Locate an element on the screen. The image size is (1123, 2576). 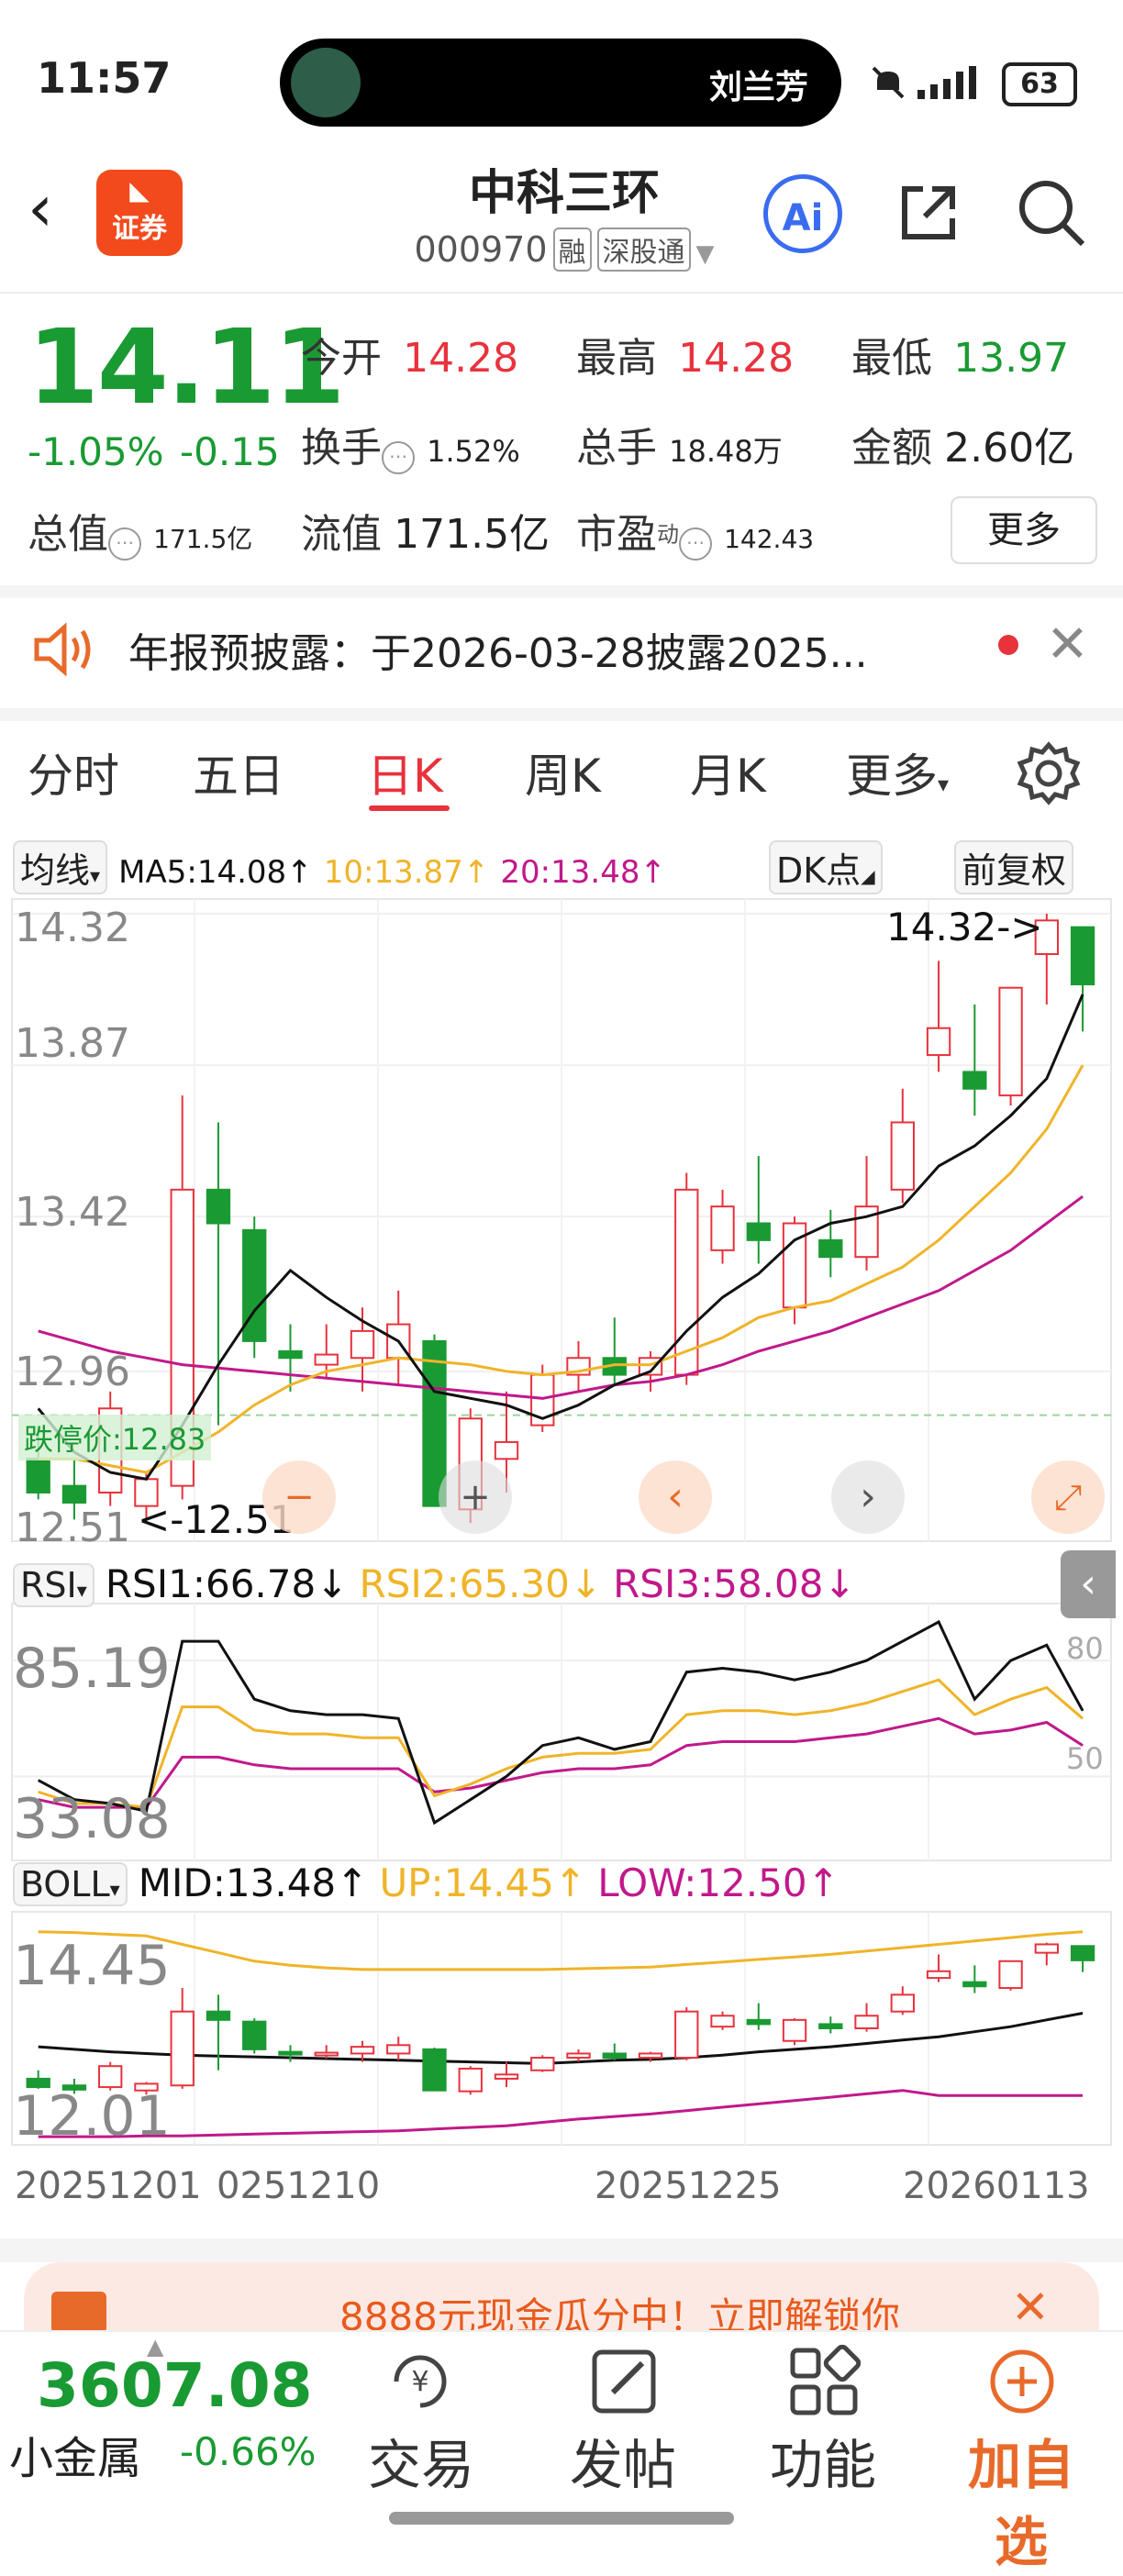
boll-axis-bottom: 12.01 is located at coordinates (92, 2116).